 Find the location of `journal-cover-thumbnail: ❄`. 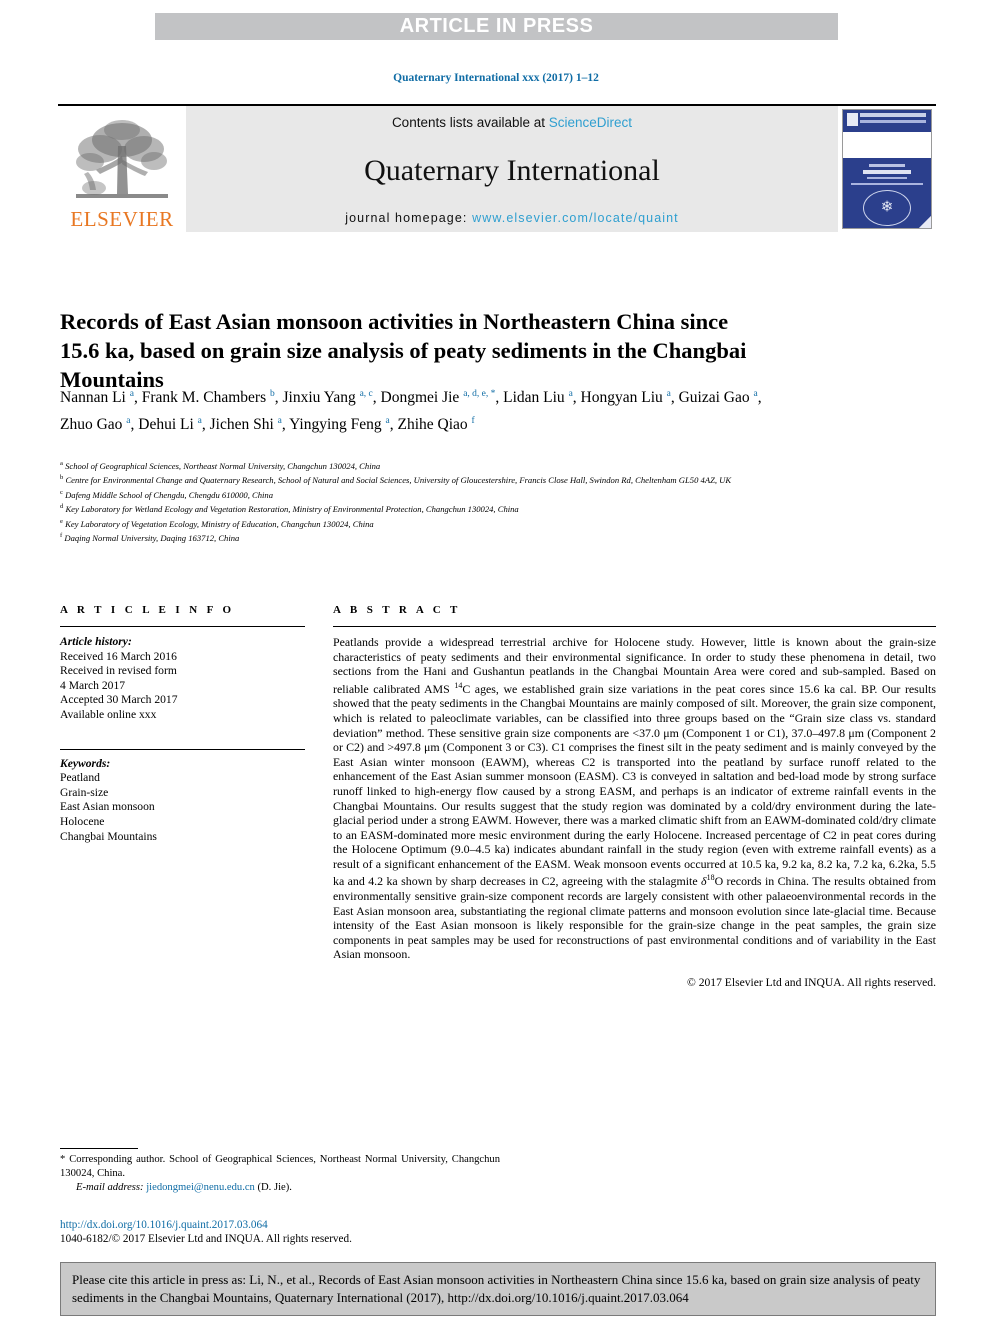

journal-cover-thumbnail: ❄ is located at coordinates (887, 169).